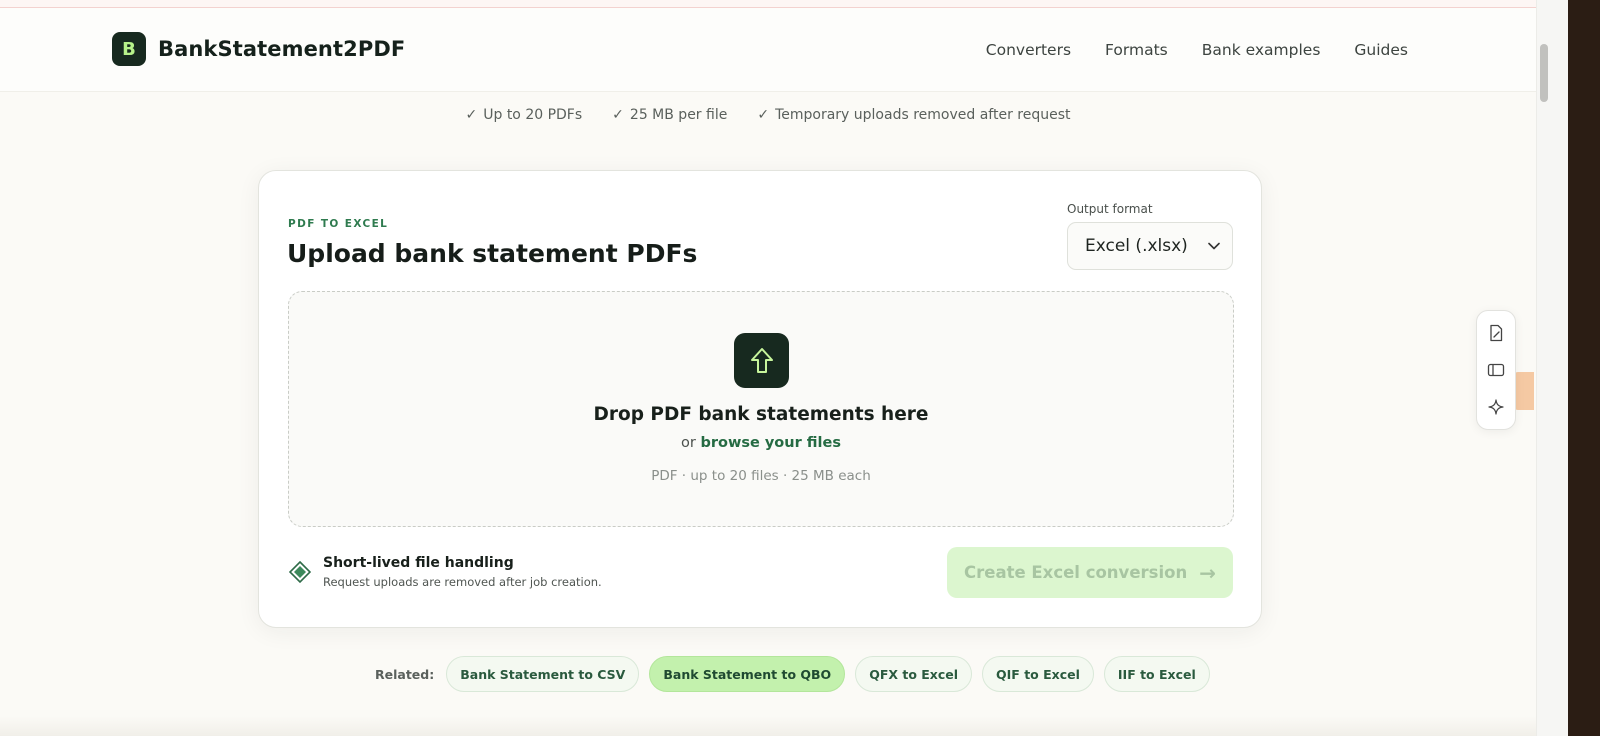 The height and width of the screenshot is (736, 1600). Describe the element at coordinates (282, 49) in the screenshot. I see `brand-name: BankStatement2PDF` at that location.